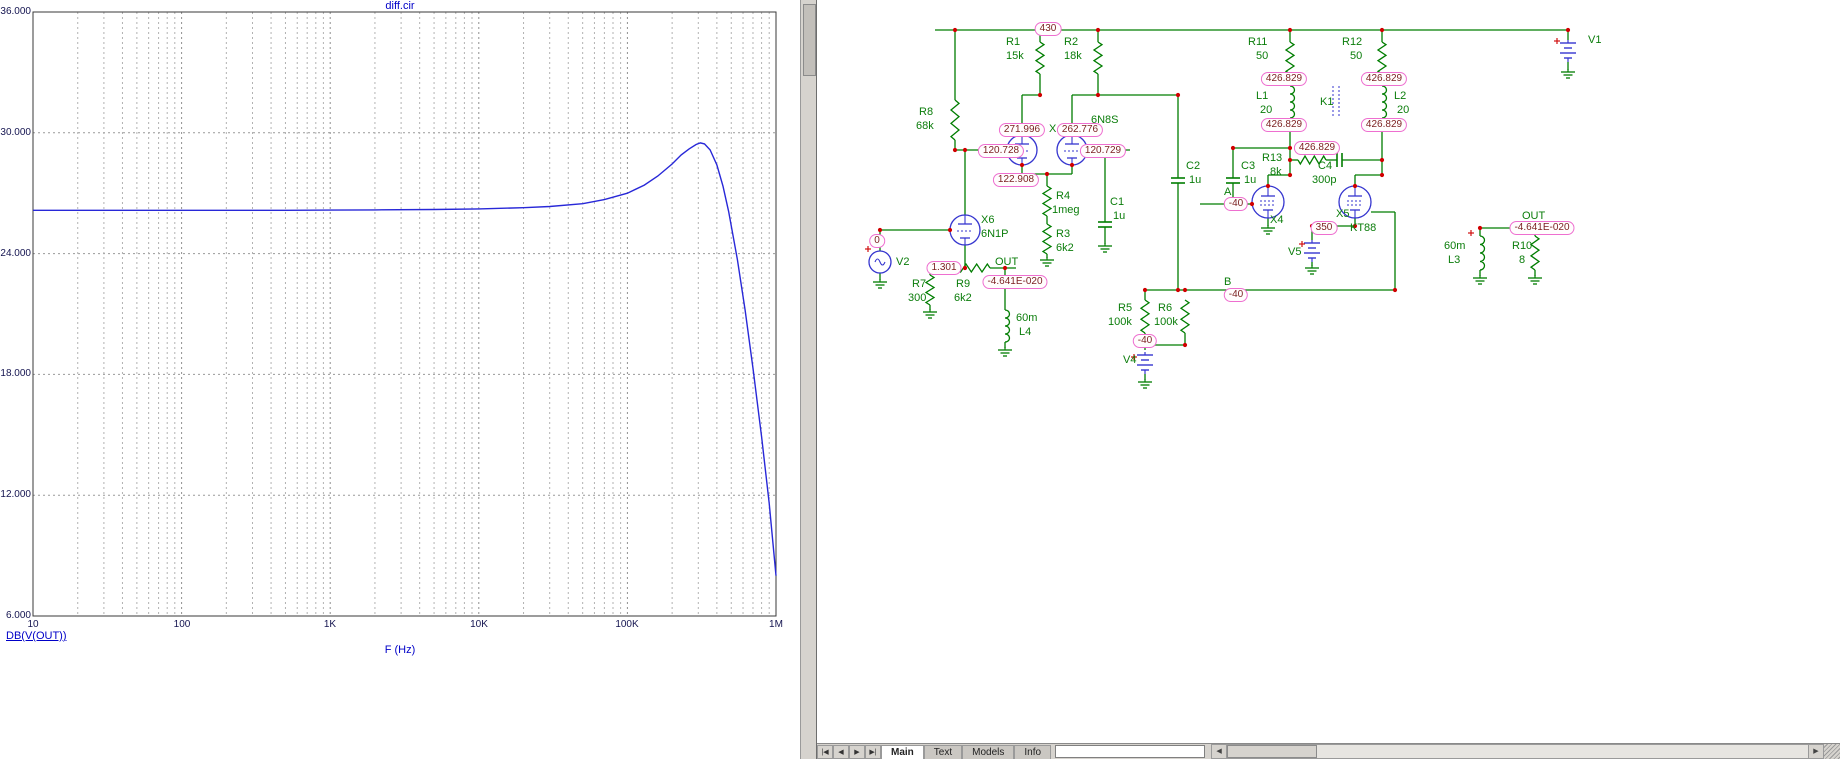 Image resolution: width=1840 pixels, height=759 pixels. Describe the element at coordinates (15, 132) in the screenshot. I see `y-tick-label: 30.000` at that location.